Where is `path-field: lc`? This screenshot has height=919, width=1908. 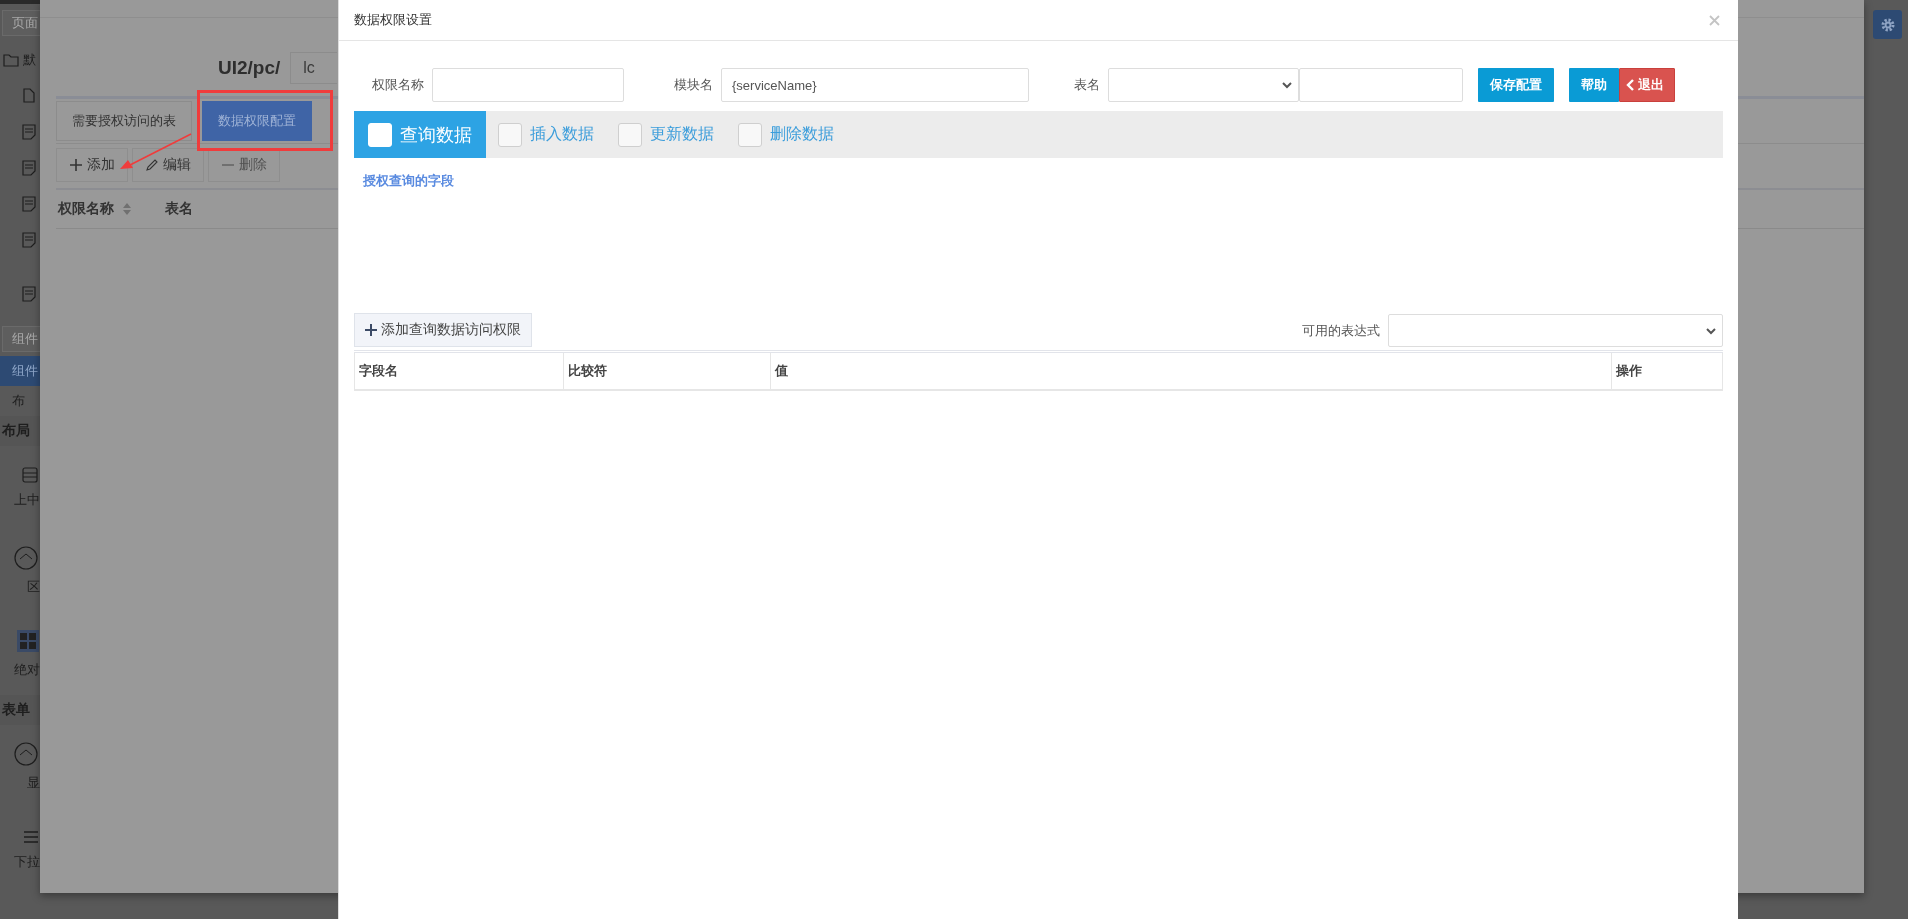
path-field: lc is located at coordinates (314, 68).